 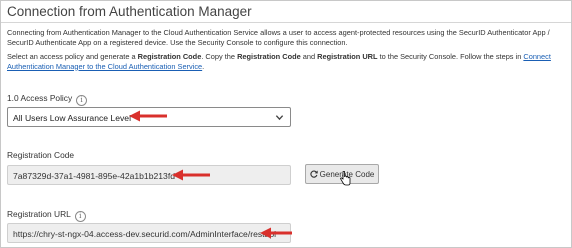 I want to click on refresh-icon, so click(x=314, y=174).